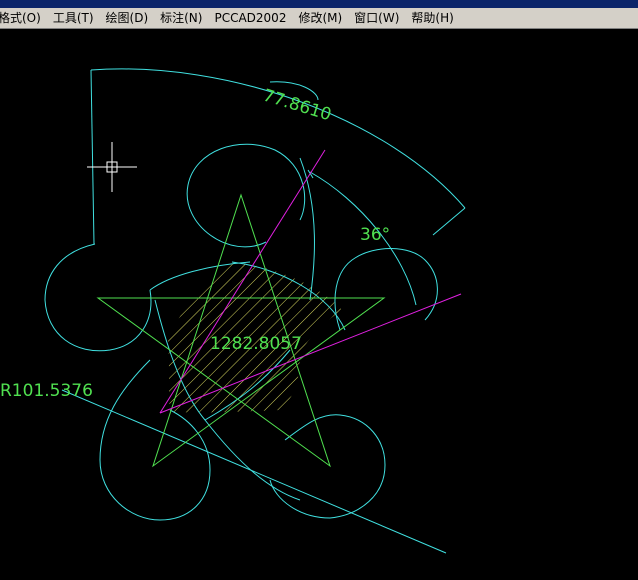  What do you see at coordinates (256, 344) in the screenshot?
I see `area-label: 1282.8057` at bounding box center [256, 344].